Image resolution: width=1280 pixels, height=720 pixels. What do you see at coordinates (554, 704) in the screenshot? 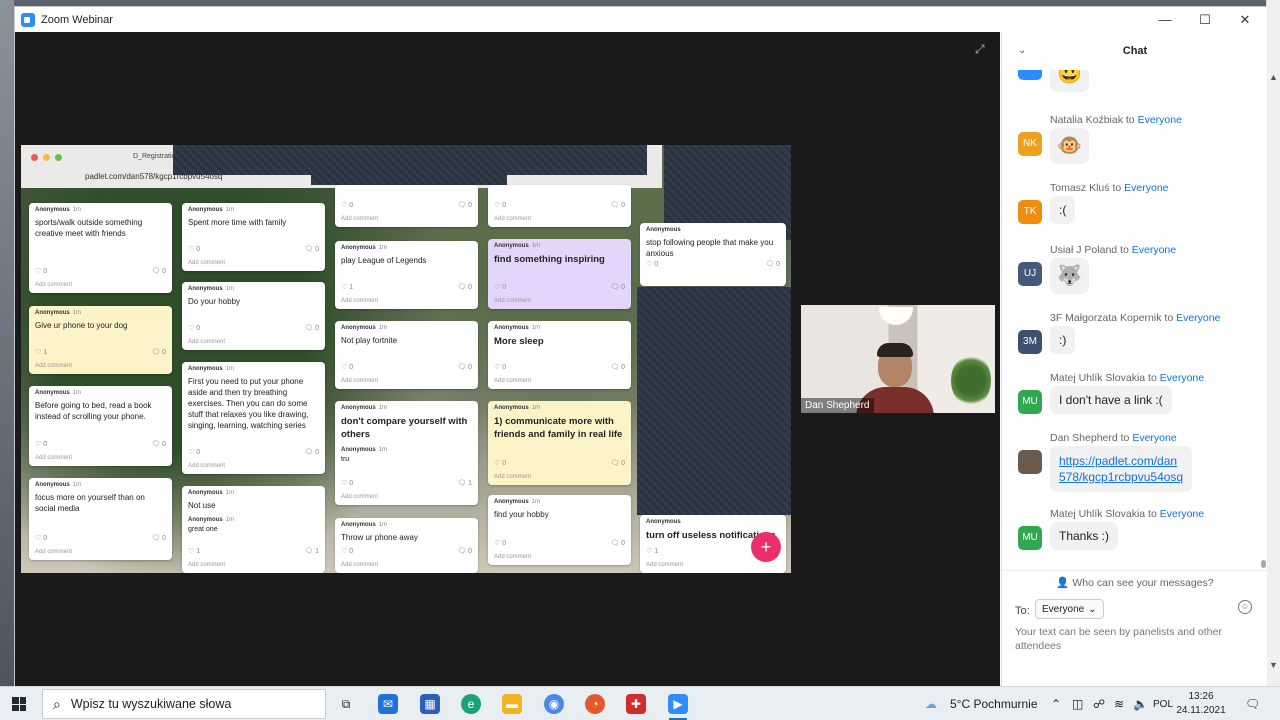
I see `chrome-icon: ◉` at bounding box center [554, 704].